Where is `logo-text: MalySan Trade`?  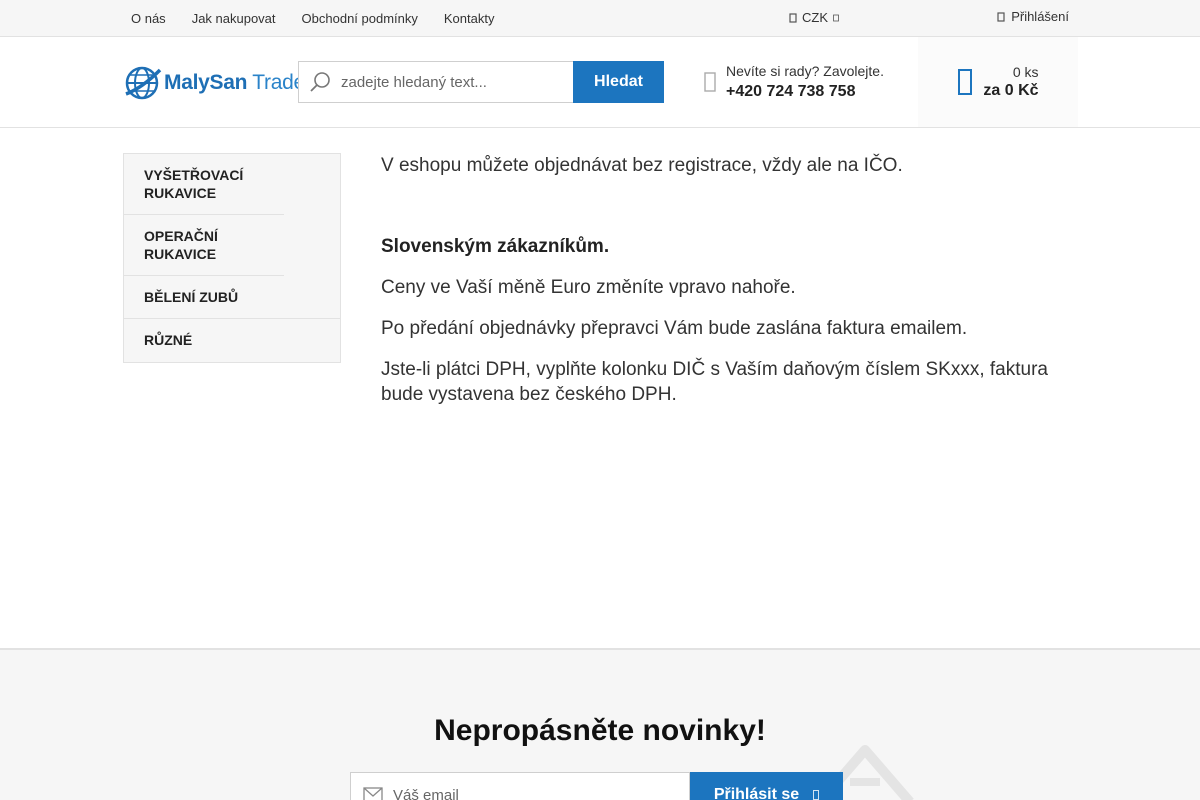
logo-text: MalySan Trade is located at coordinates (234, 83).